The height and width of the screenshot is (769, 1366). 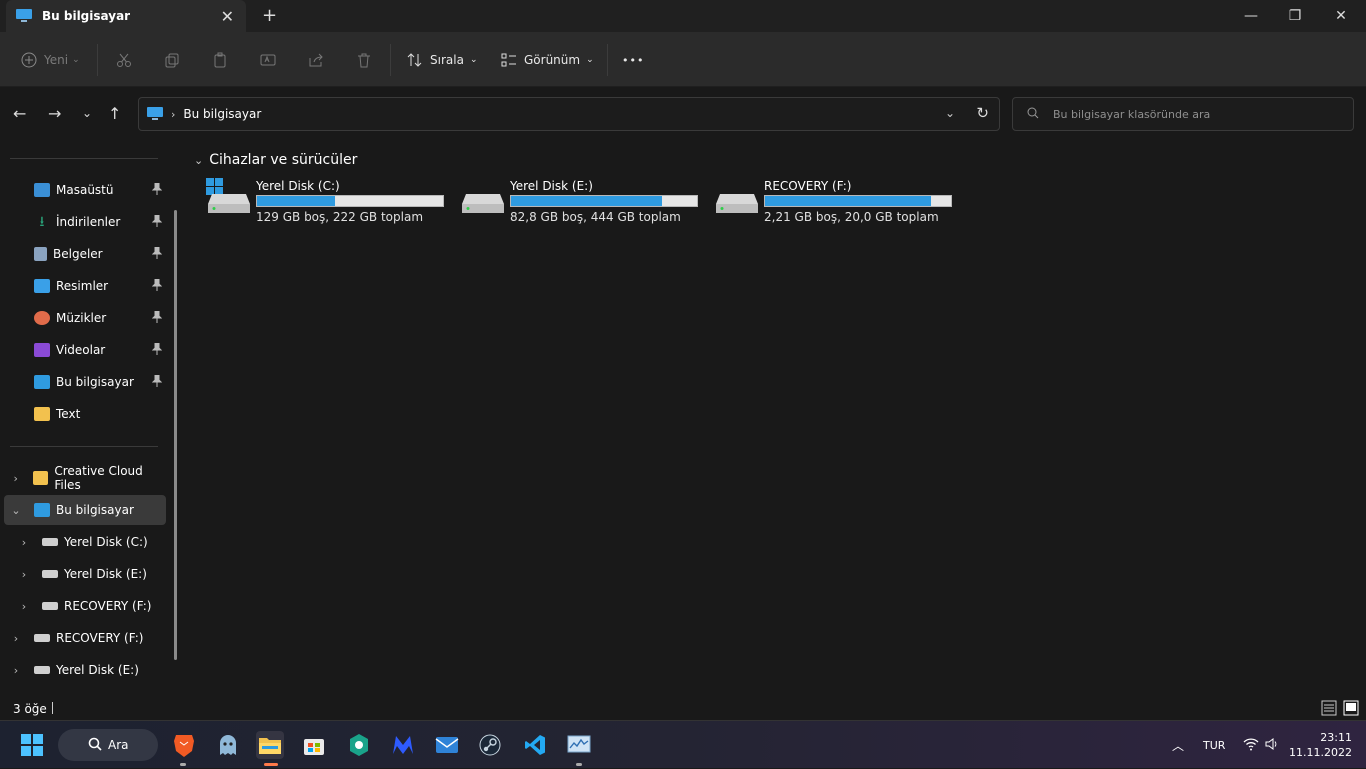 I want to click on tab-this-pc: Bu bilgisayar ✕, so click(x=126, y=16).